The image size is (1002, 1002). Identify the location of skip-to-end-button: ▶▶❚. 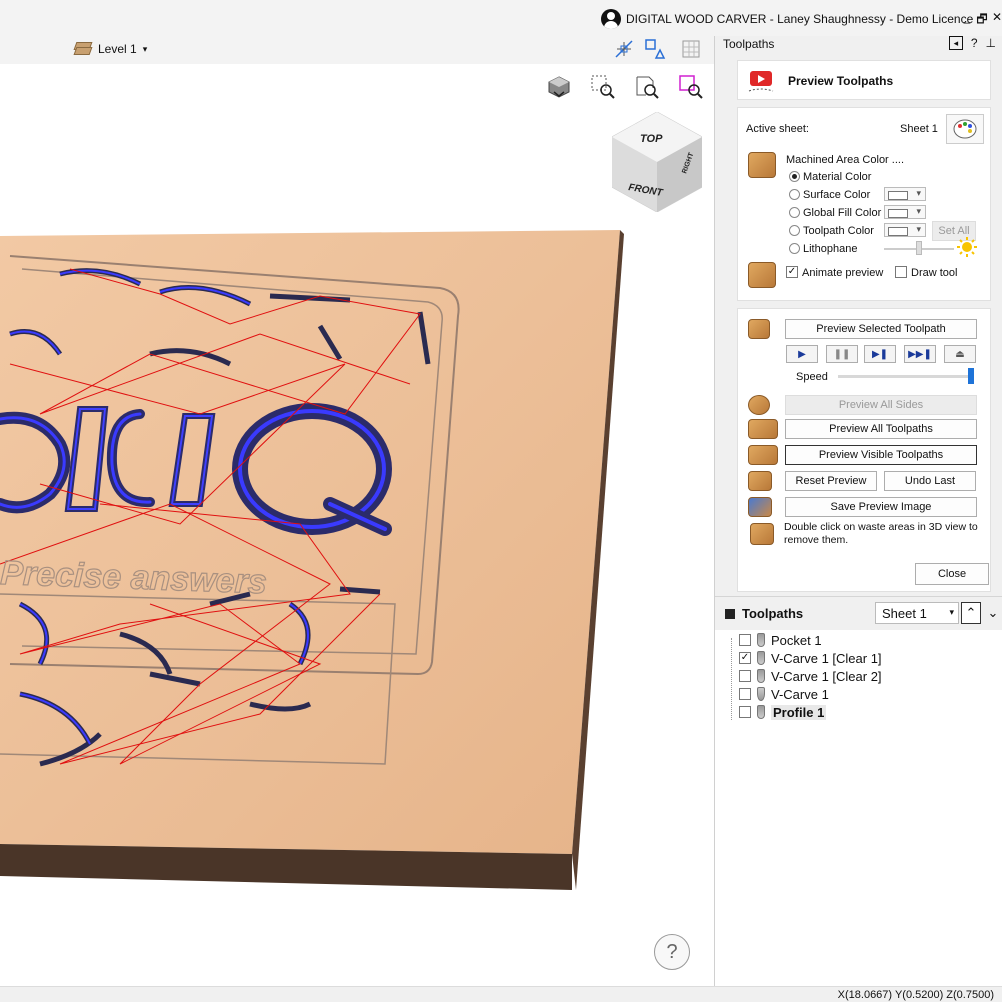
(920, 354).